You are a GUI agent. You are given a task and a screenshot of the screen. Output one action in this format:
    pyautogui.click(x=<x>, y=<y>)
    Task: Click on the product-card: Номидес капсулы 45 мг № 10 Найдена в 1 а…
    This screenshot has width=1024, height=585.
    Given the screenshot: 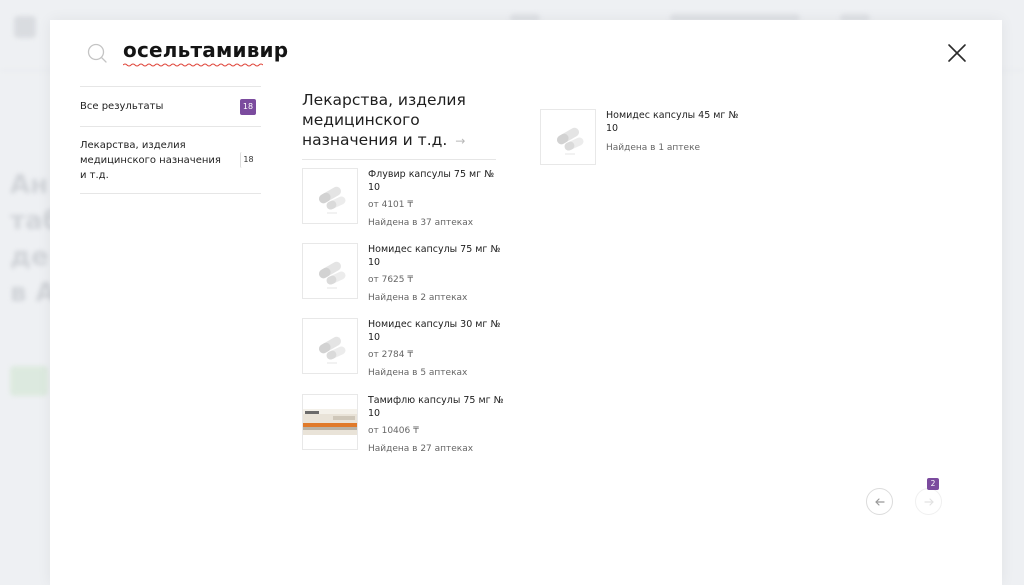 What is the action you would take?
    pyautogui.click(x=645, y=139)
    